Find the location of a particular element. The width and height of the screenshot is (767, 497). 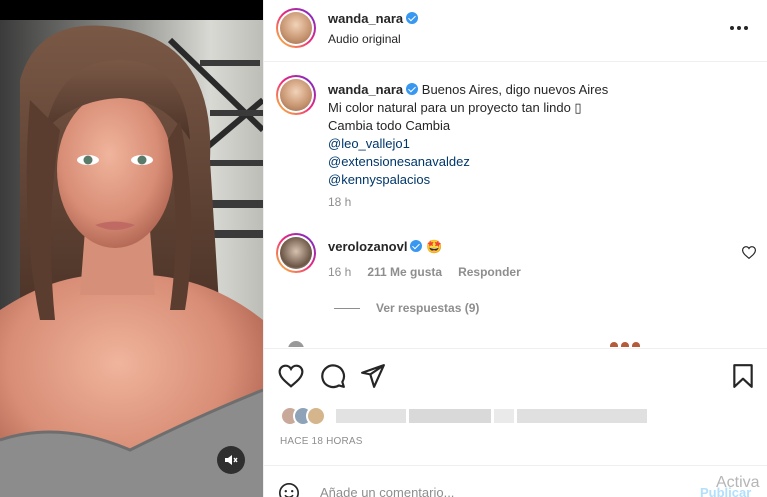

more-options-button is located at coordinates (739, 28).